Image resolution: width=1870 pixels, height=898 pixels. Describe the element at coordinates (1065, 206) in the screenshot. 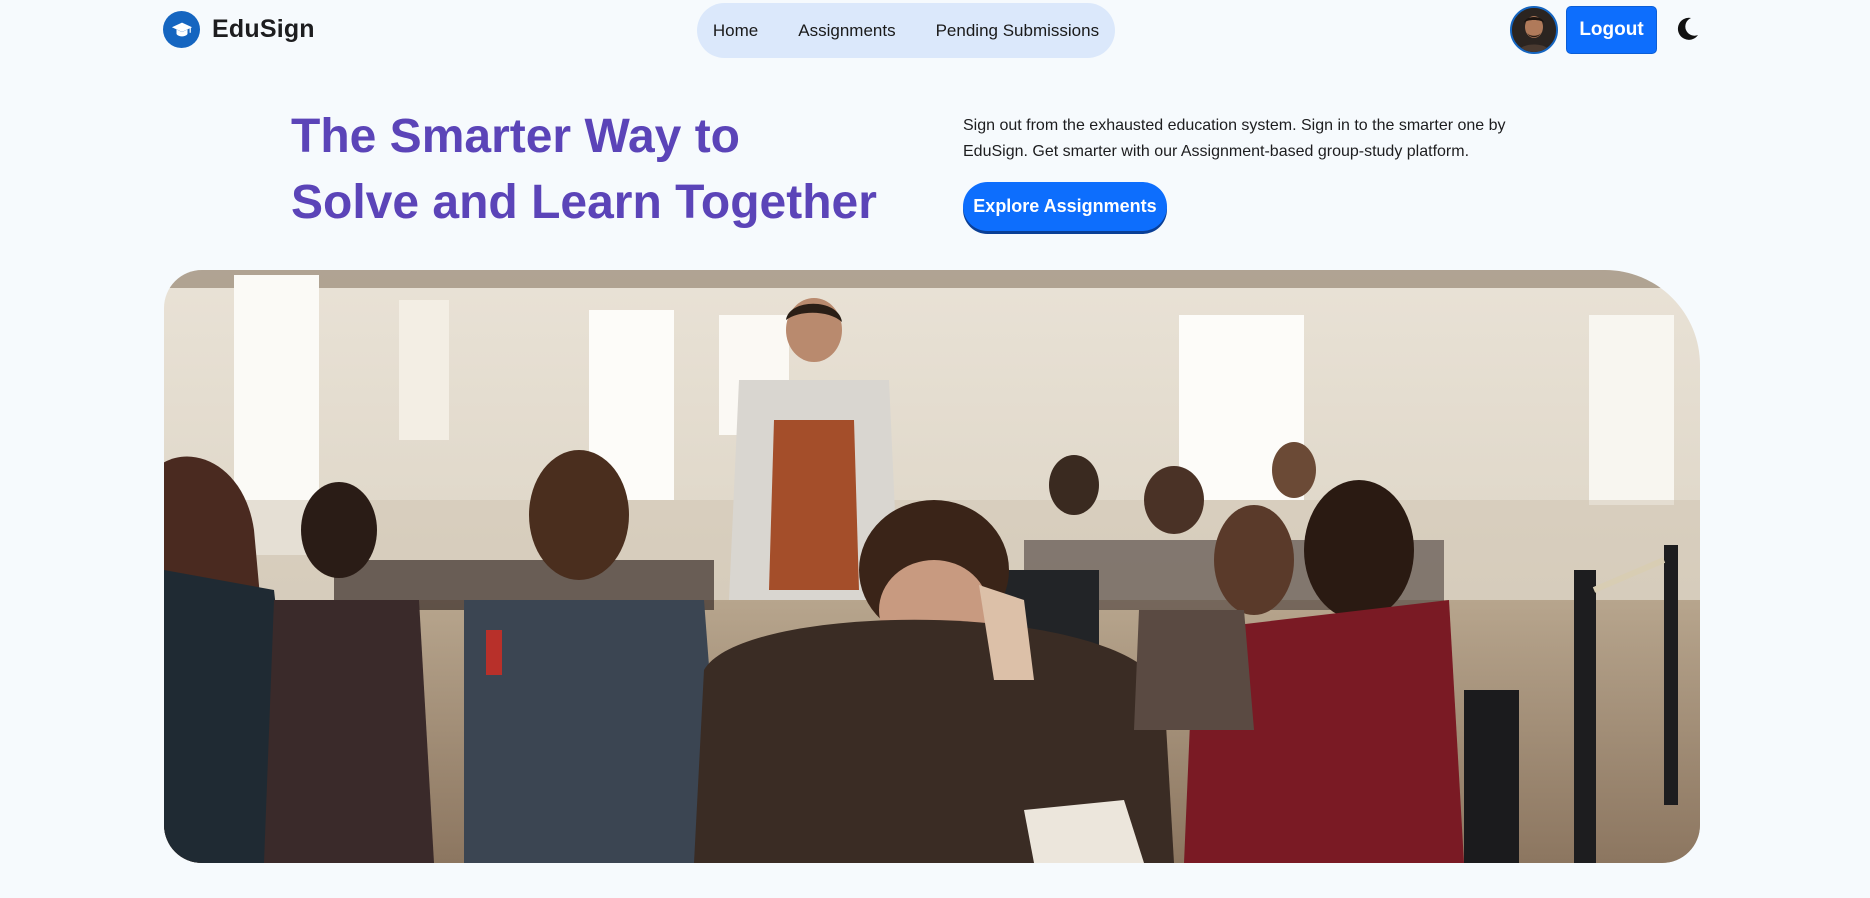

I see `explore-assignments-button: Explore Assignments` at that location.